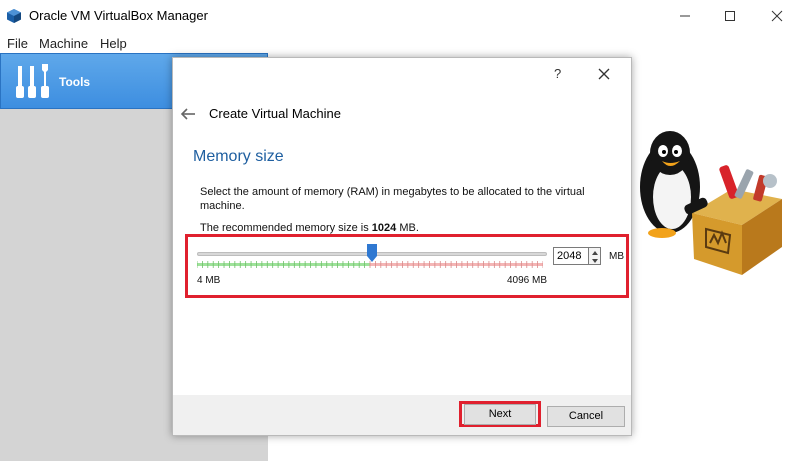 The width and height of the screenshot is (800, 461). Describe the element at coordinates (402, 415) in the screenshot. I see `dialog-footer: Next Cancel` at that location.